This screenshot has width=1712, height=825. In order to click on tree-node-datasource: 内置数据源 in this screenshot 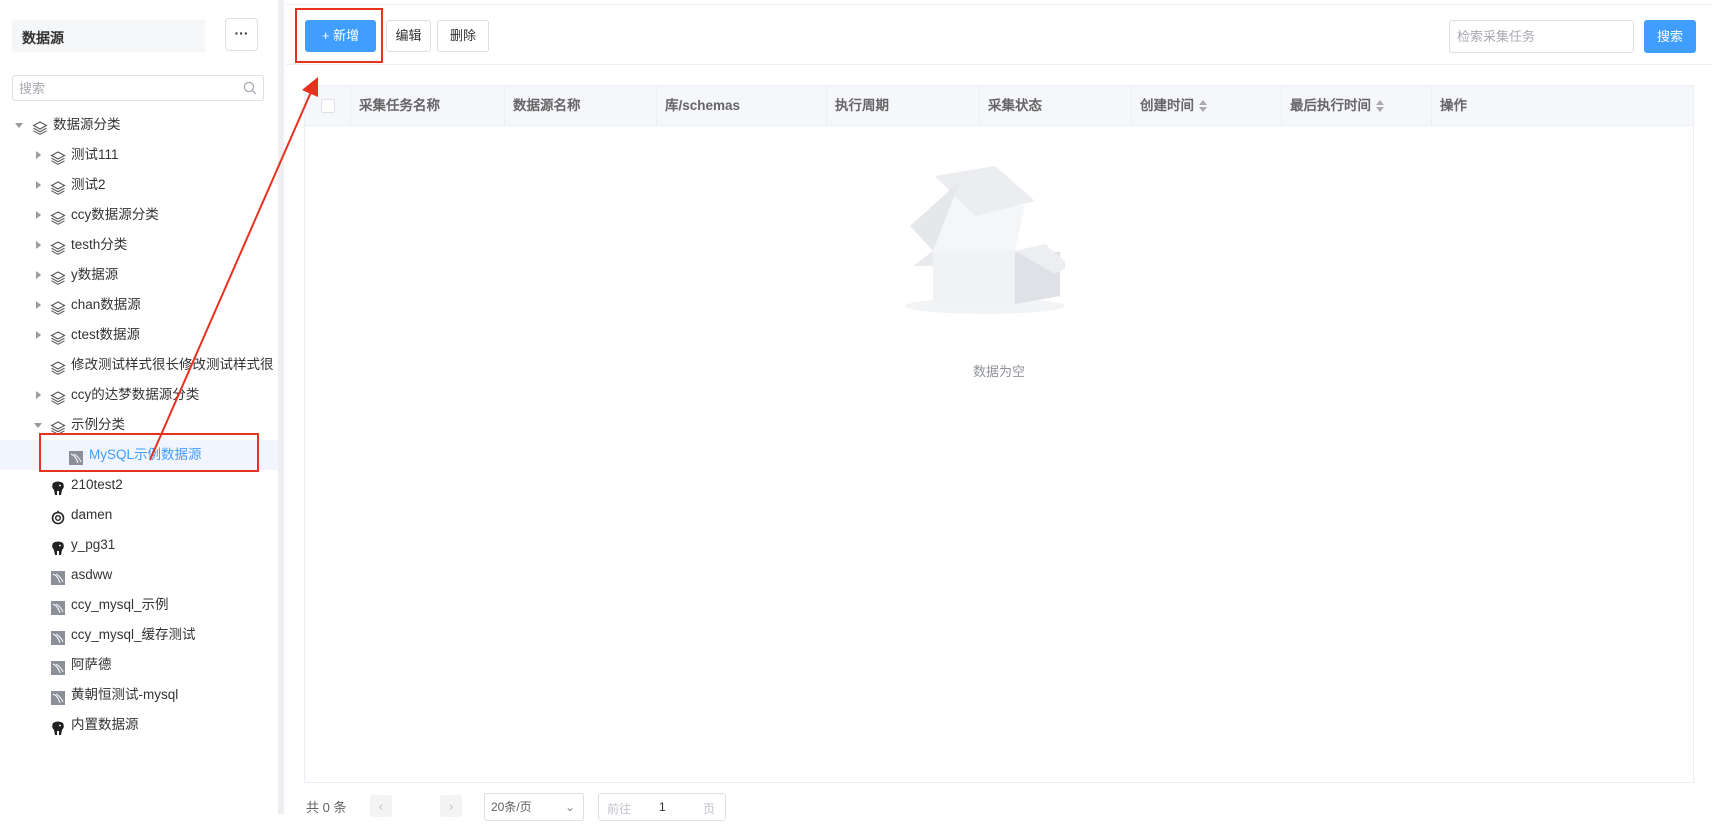, I will do `click(141, 725)`.